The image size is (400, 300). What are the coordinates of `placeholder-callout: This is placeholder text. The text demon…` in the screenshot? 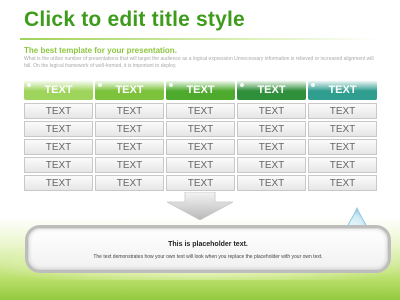 It's located at (208, 249).